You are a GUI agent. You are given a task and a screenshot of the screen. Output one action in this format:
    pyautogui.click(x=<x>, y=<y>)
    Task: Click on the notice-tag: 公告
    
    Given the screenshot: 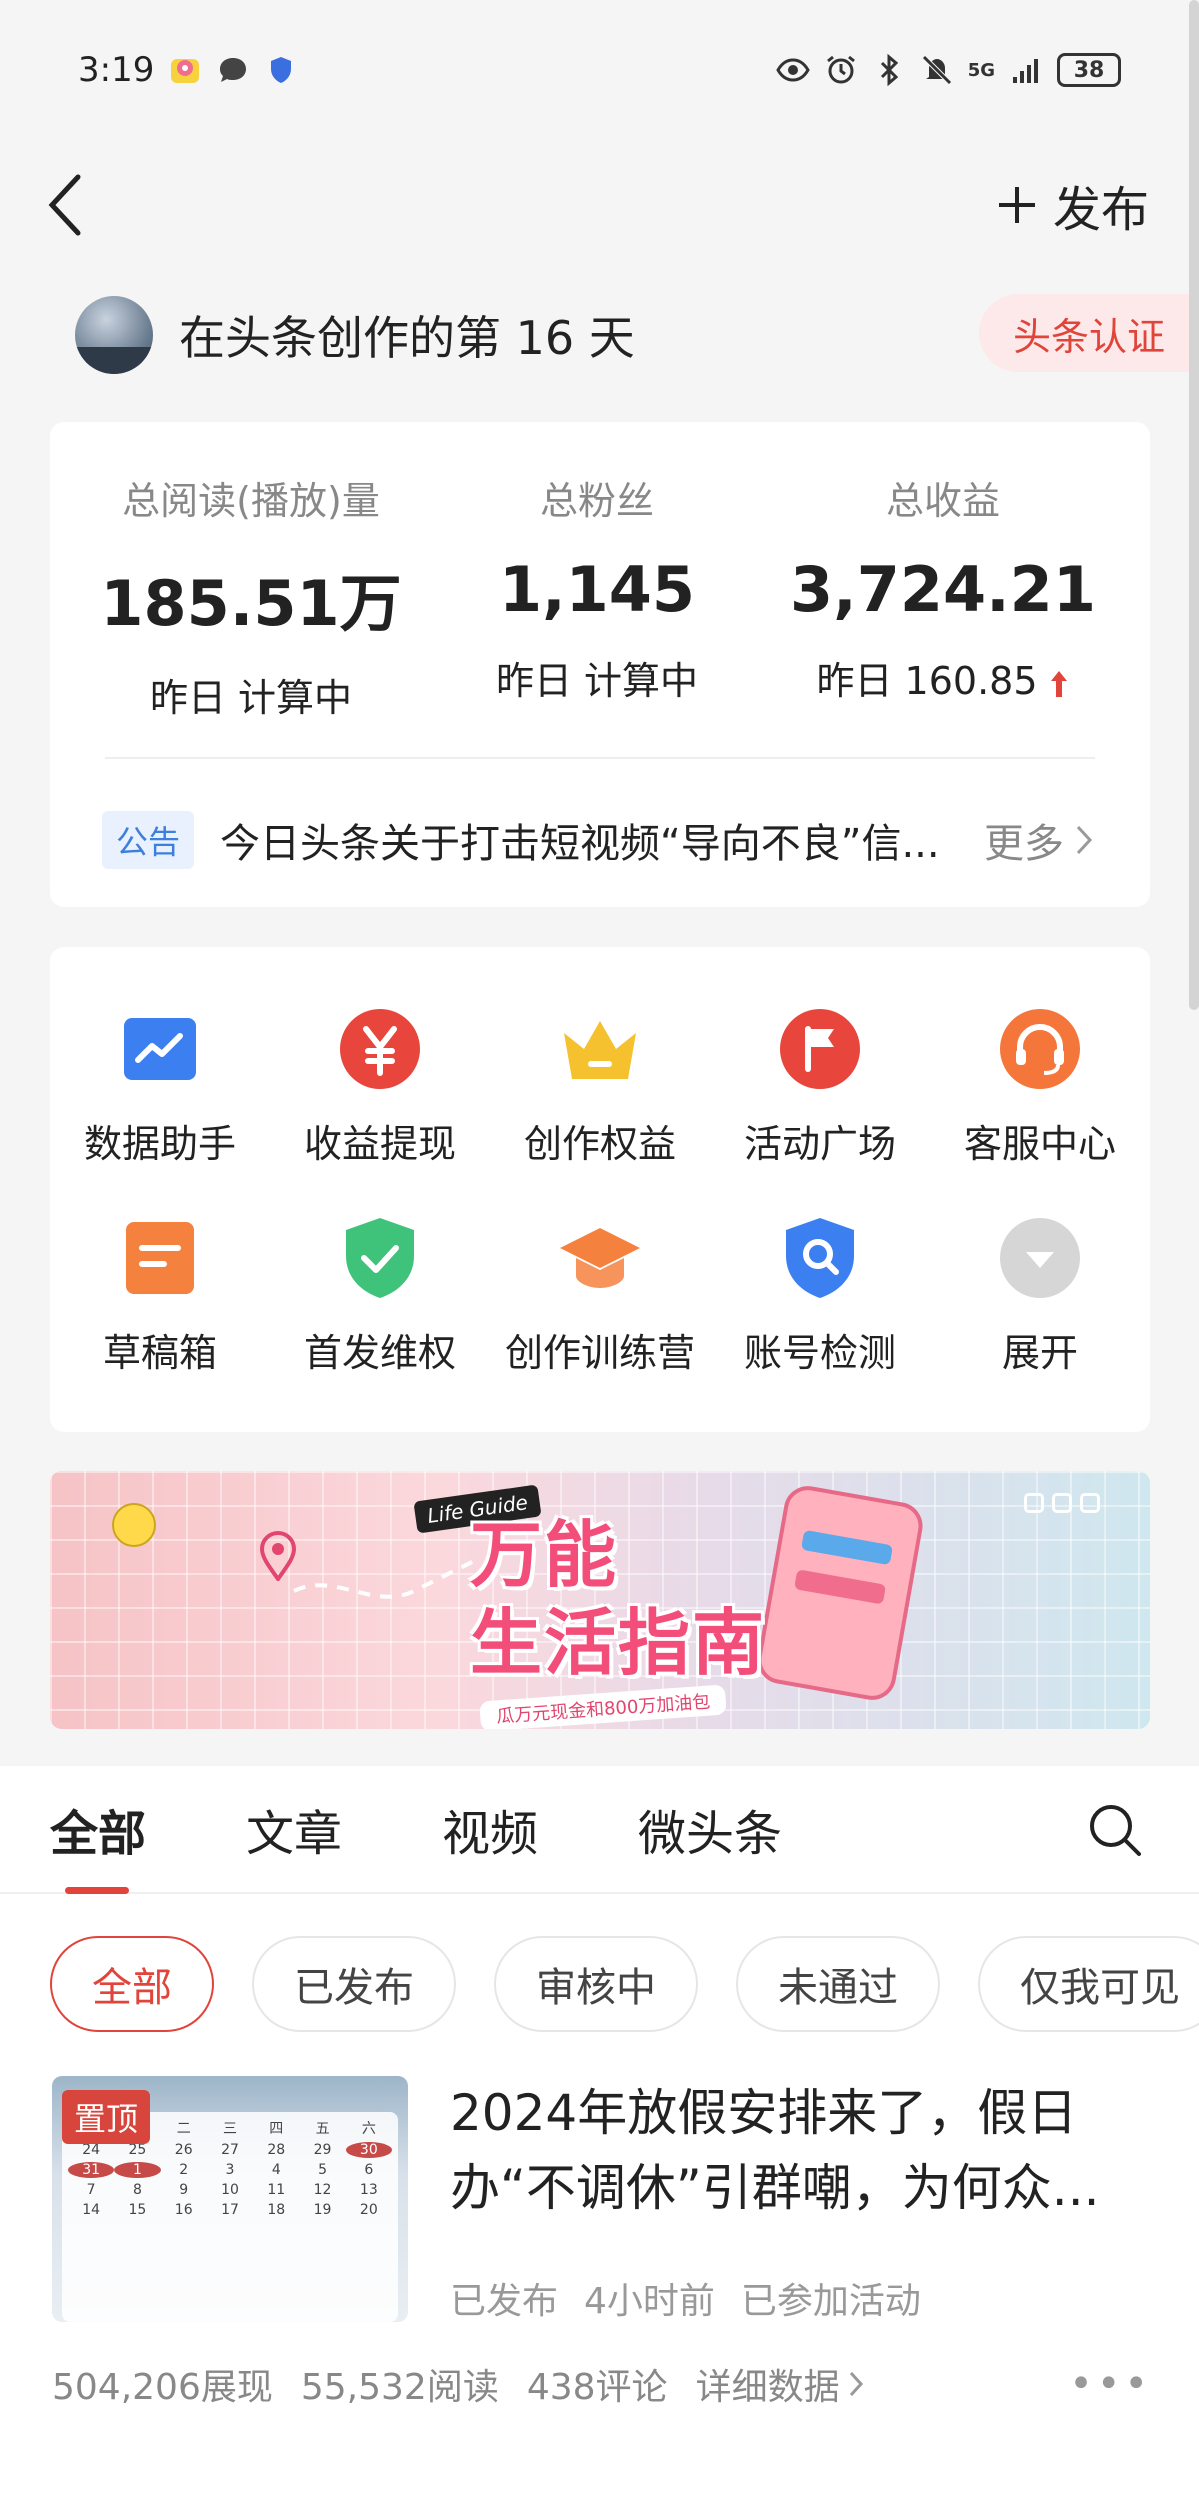 What is the action you would take?
    pyautogui.click(x=148, y=840)
    